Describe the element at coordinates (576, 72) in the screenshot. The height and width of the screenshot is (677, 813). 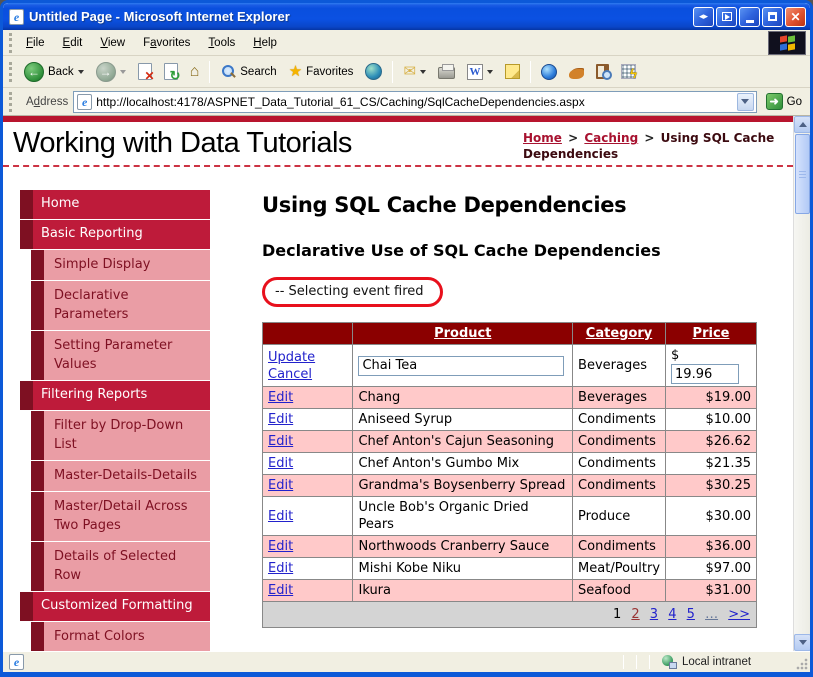
I see `addon-animal-button` at that location.